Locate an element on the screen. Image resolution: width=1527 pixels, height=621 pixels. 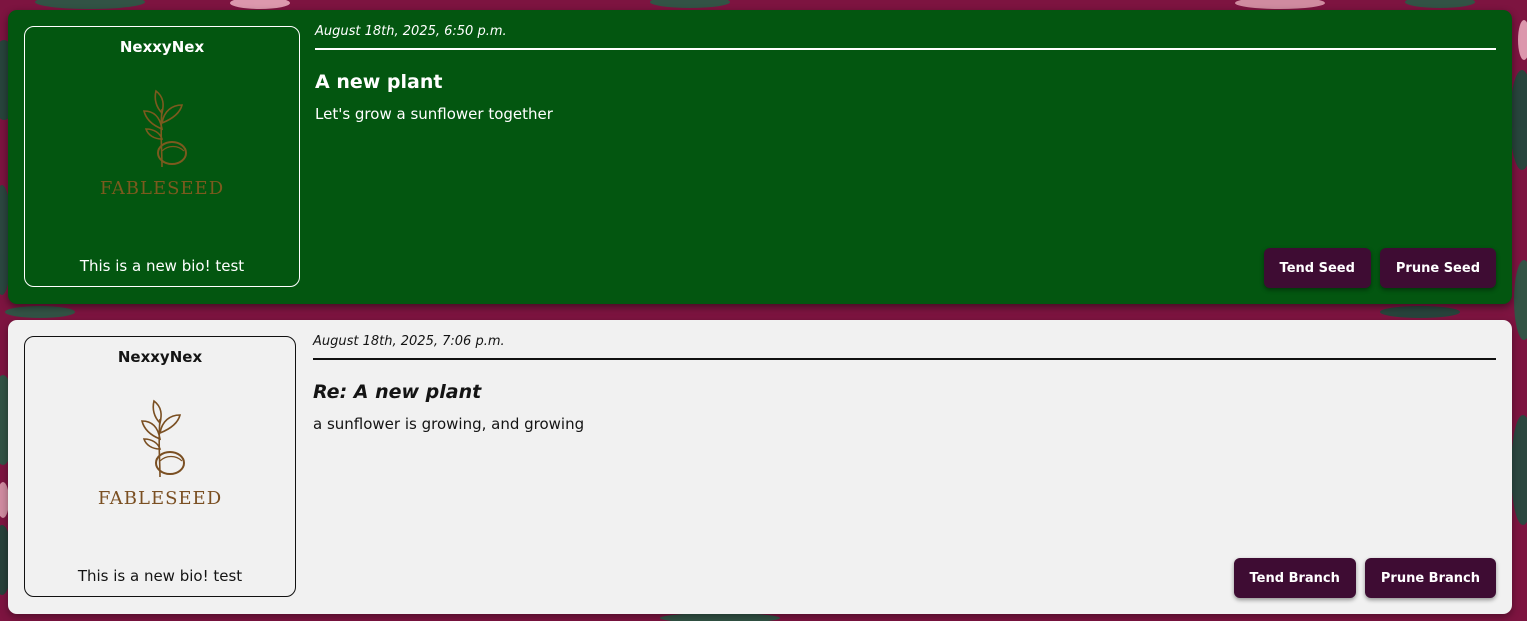
post-title: A new plant is located at coordinates (379, 82).